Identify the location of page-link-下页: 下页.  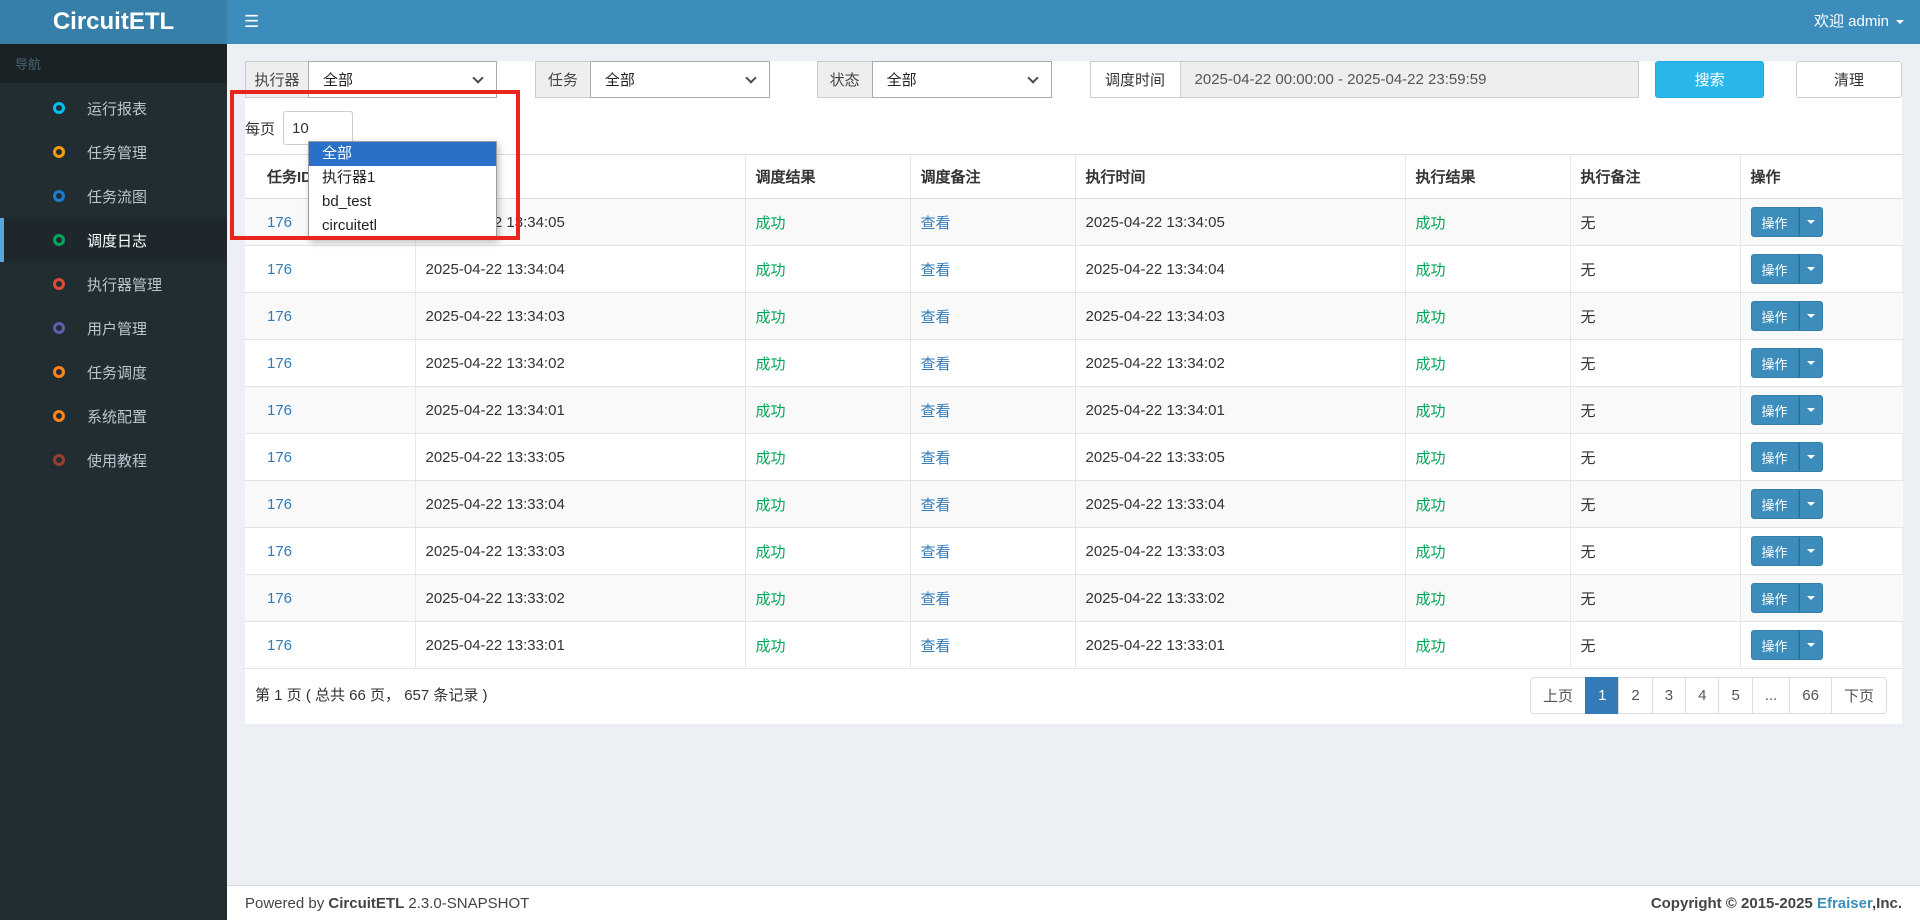
(1858, 695).